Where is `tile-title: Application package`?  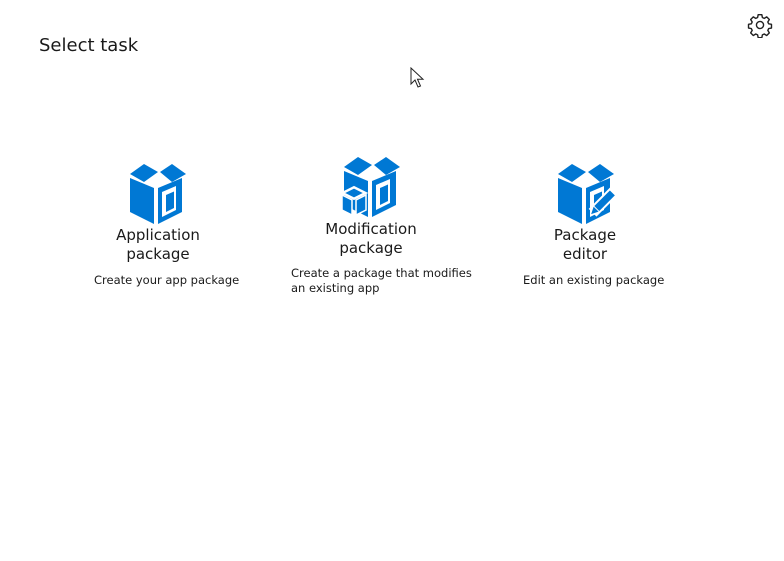 tile-title: Application package is located at coordinates (158, 244).